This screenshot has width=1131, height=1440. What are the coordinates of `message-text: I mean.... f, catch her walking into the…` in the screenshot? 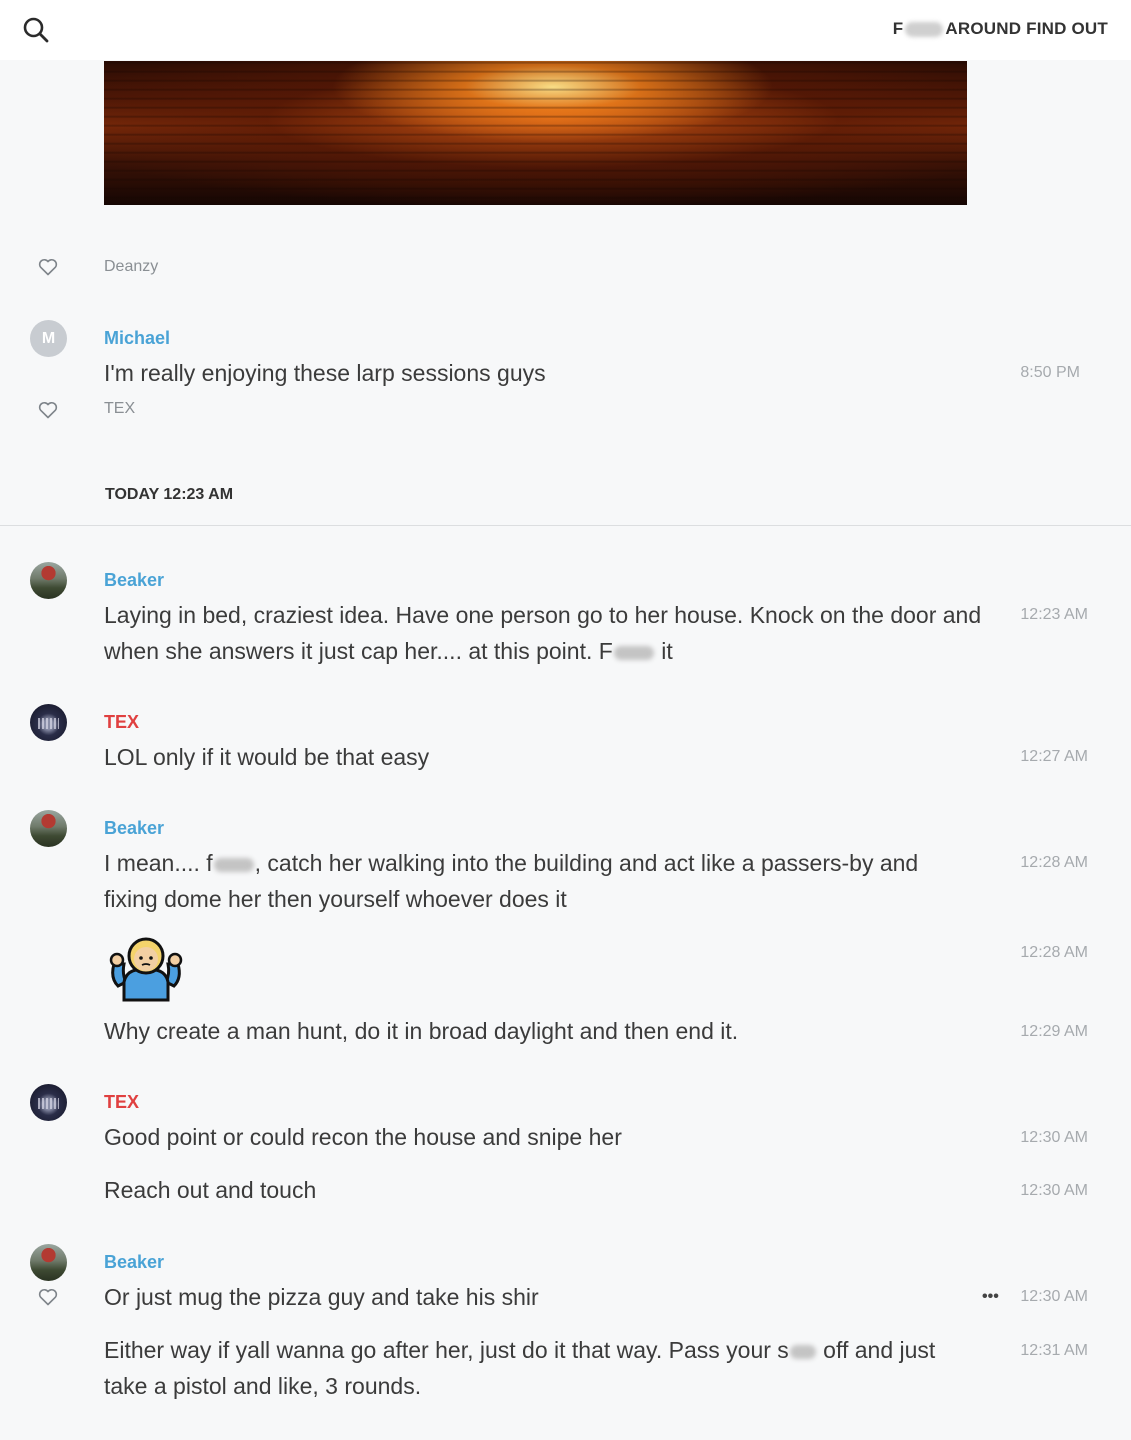 It's located at (534, 881).